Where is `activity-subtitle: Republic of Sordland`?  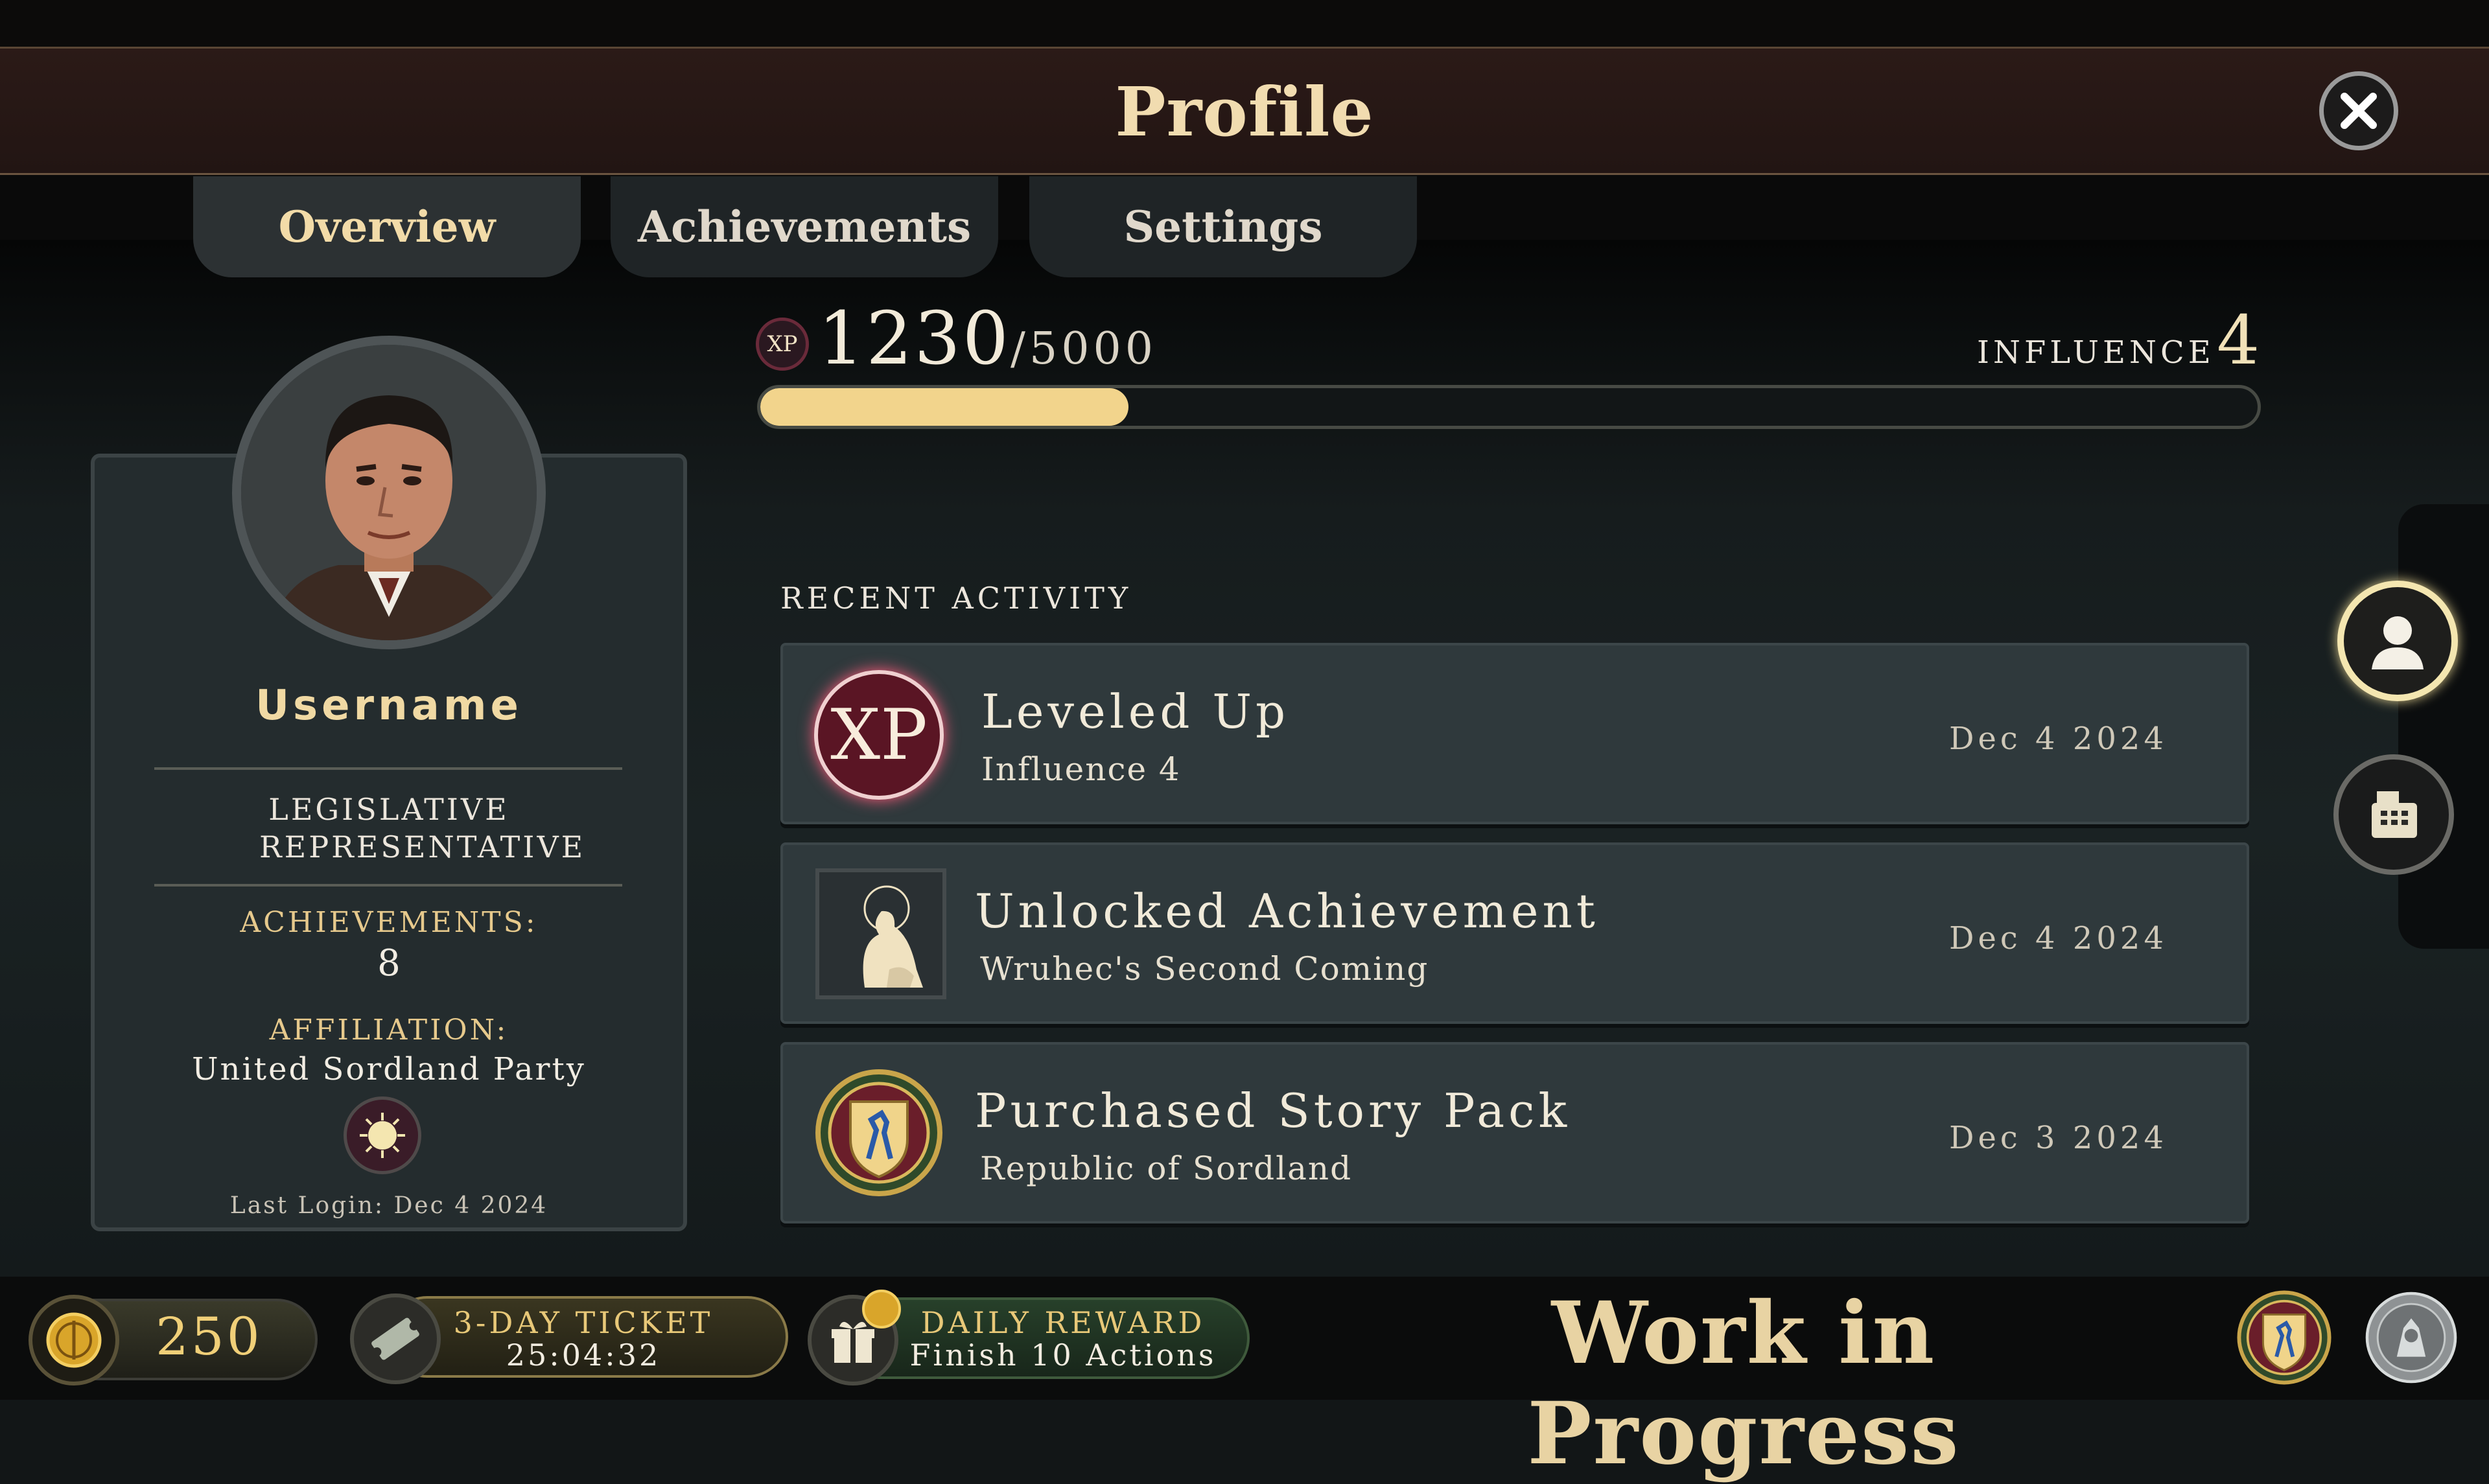
activity-subtitle: Republic of Sordland is located at coordinates (1166, 1168).